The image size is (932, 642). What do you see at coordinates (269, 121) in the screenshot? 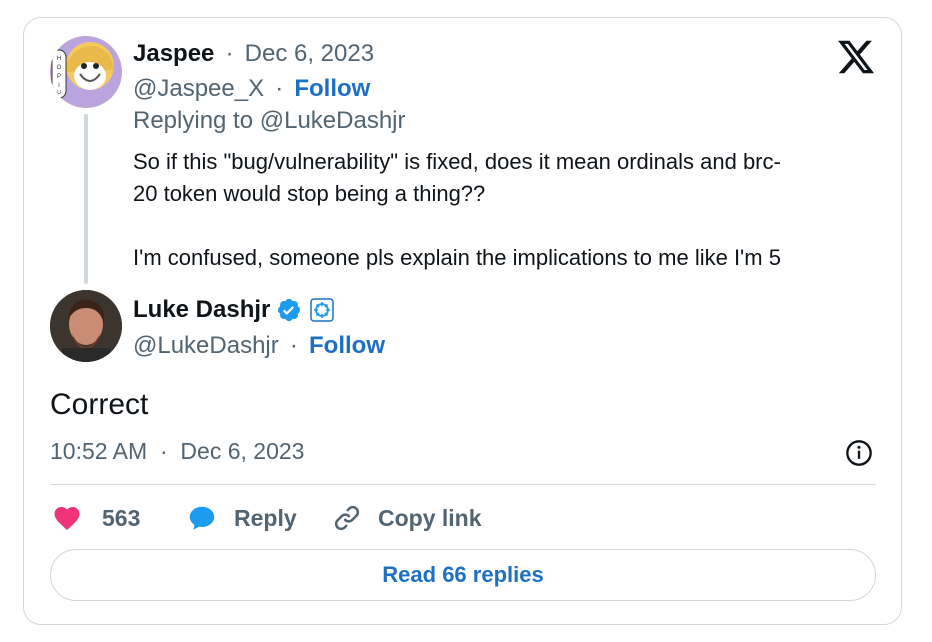
I see `replying-to: Replying to @LukeDashjr` at bounding box center [269, 121].